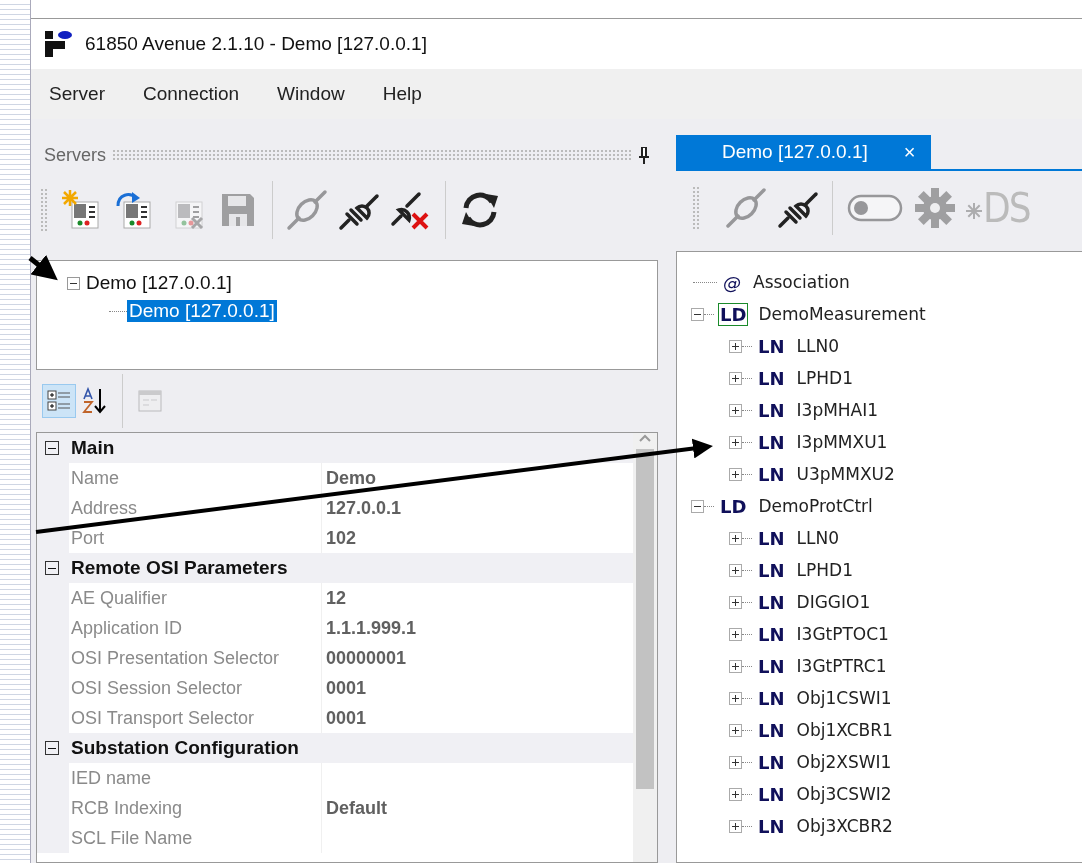 The image size is (1082, 863). I want to click on property-value: 1.1.1.999.1, so click(369, 628).